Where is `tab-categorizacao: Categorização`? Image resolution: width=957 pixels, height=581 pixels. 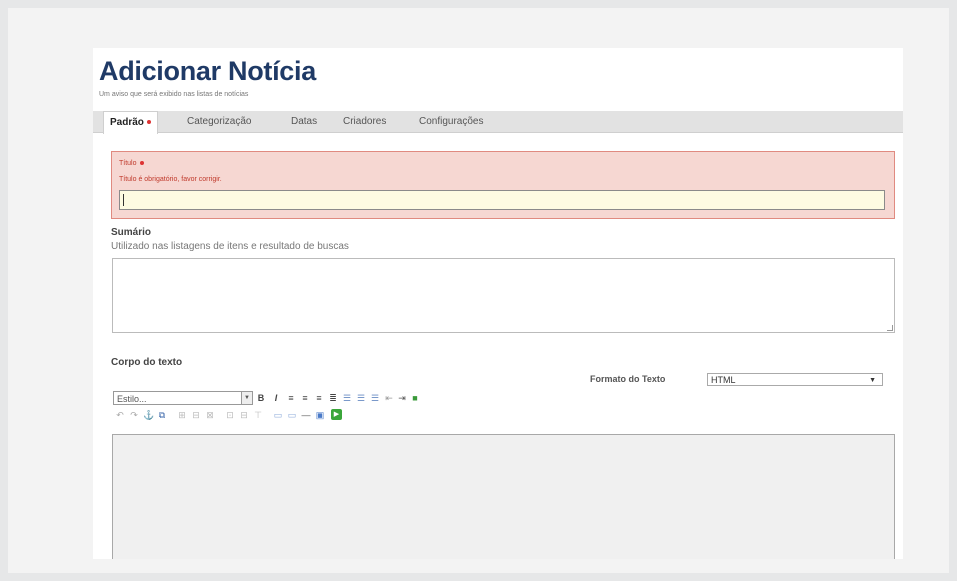 tab-categorizacao: Categorização is located at coordinates (219, 121).